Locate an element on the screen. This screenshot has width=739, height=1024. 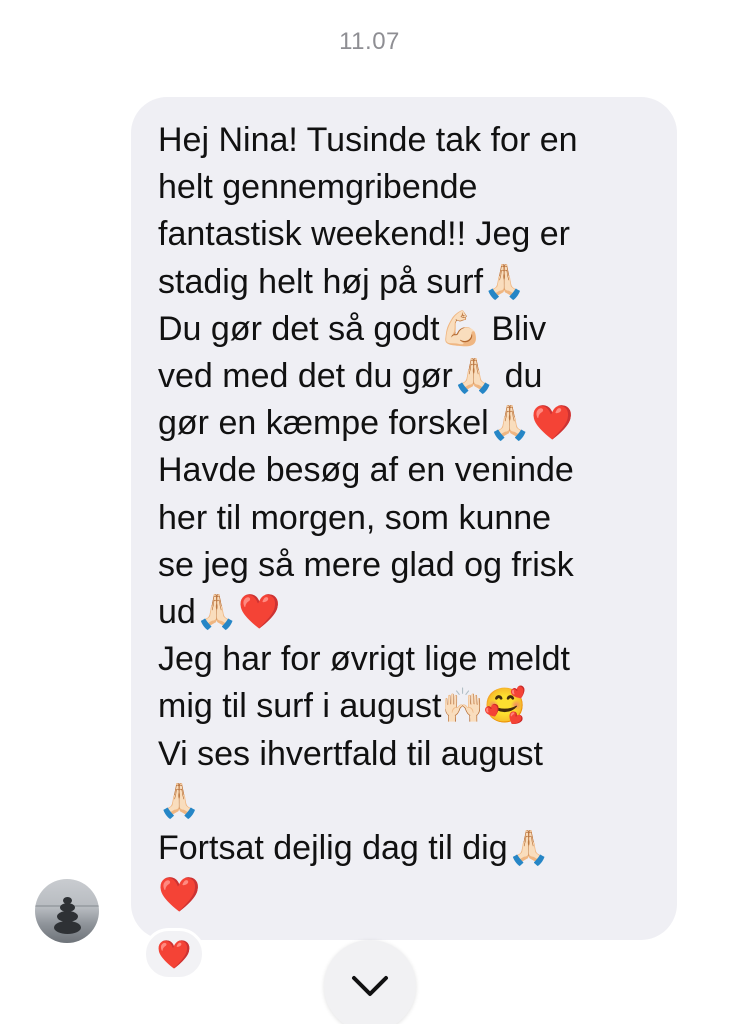
message-line: helt gennemgribende is located at coordinates (318, 187).